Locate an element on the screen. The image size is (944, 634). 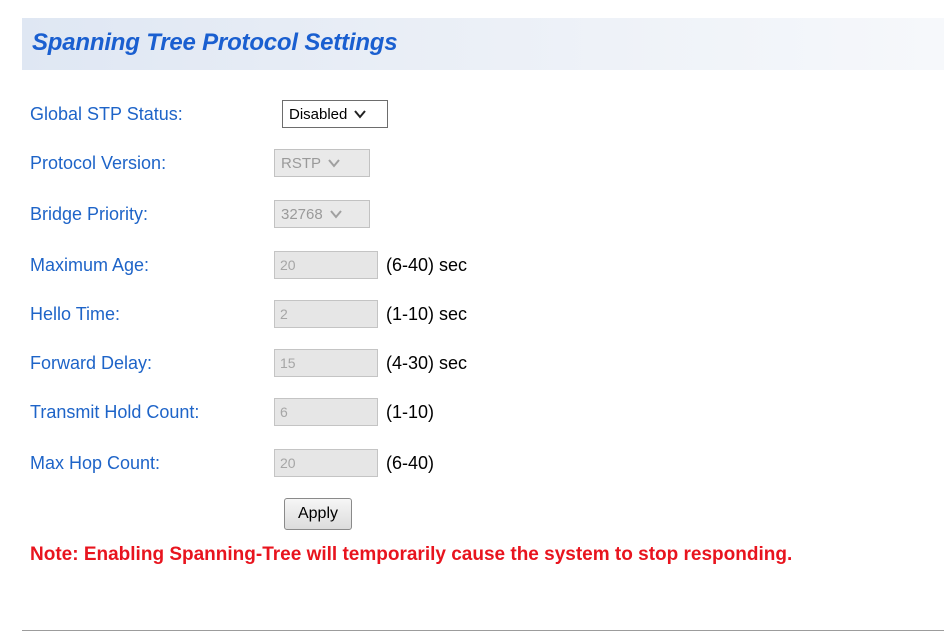
maximum-age-label: Maximum Age: is located at coordinates (90, 265).